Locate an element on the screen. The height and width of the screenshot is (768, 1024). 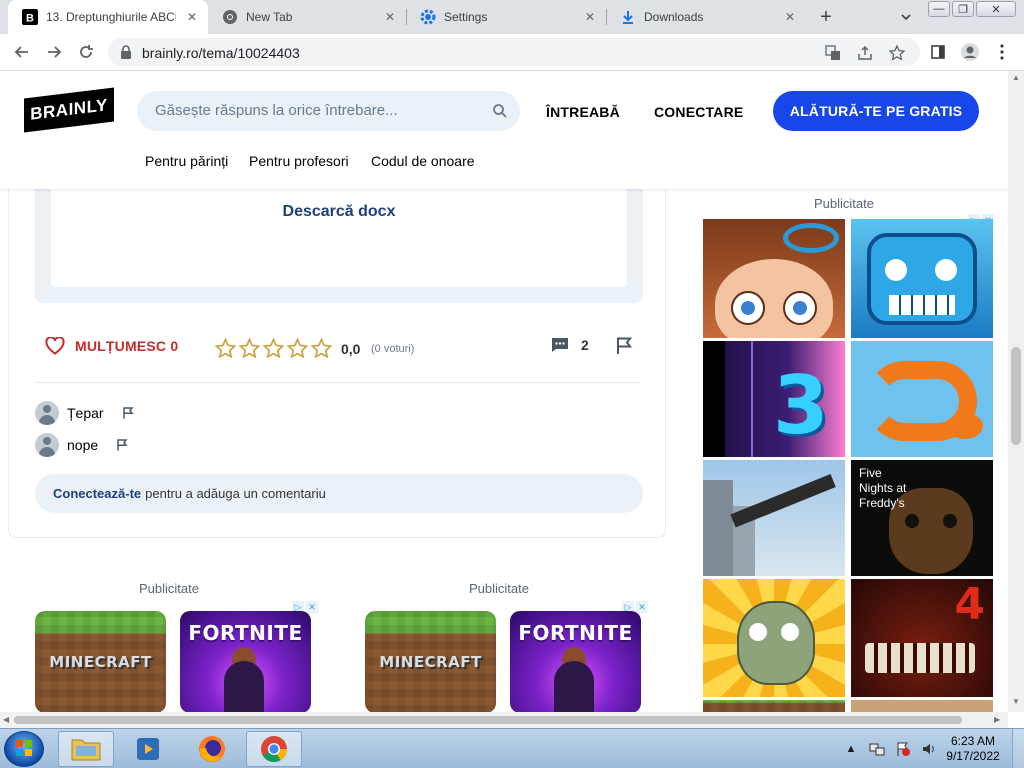
thanks-button: MULȚUMESC 0 is located at coordinates (111, 346).